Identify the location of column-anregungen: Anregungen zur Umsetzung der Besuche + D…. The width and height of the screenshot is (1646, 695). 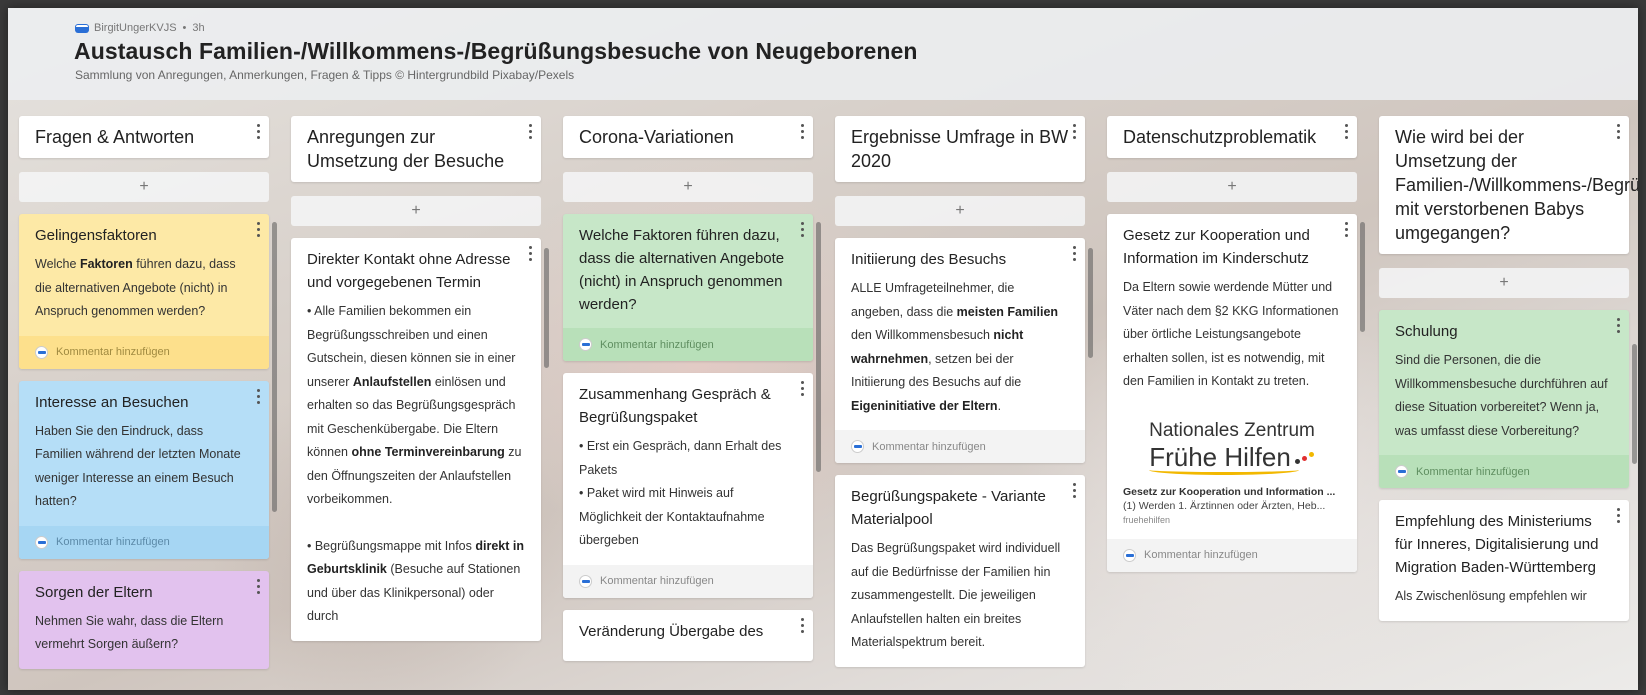
(420, 378).